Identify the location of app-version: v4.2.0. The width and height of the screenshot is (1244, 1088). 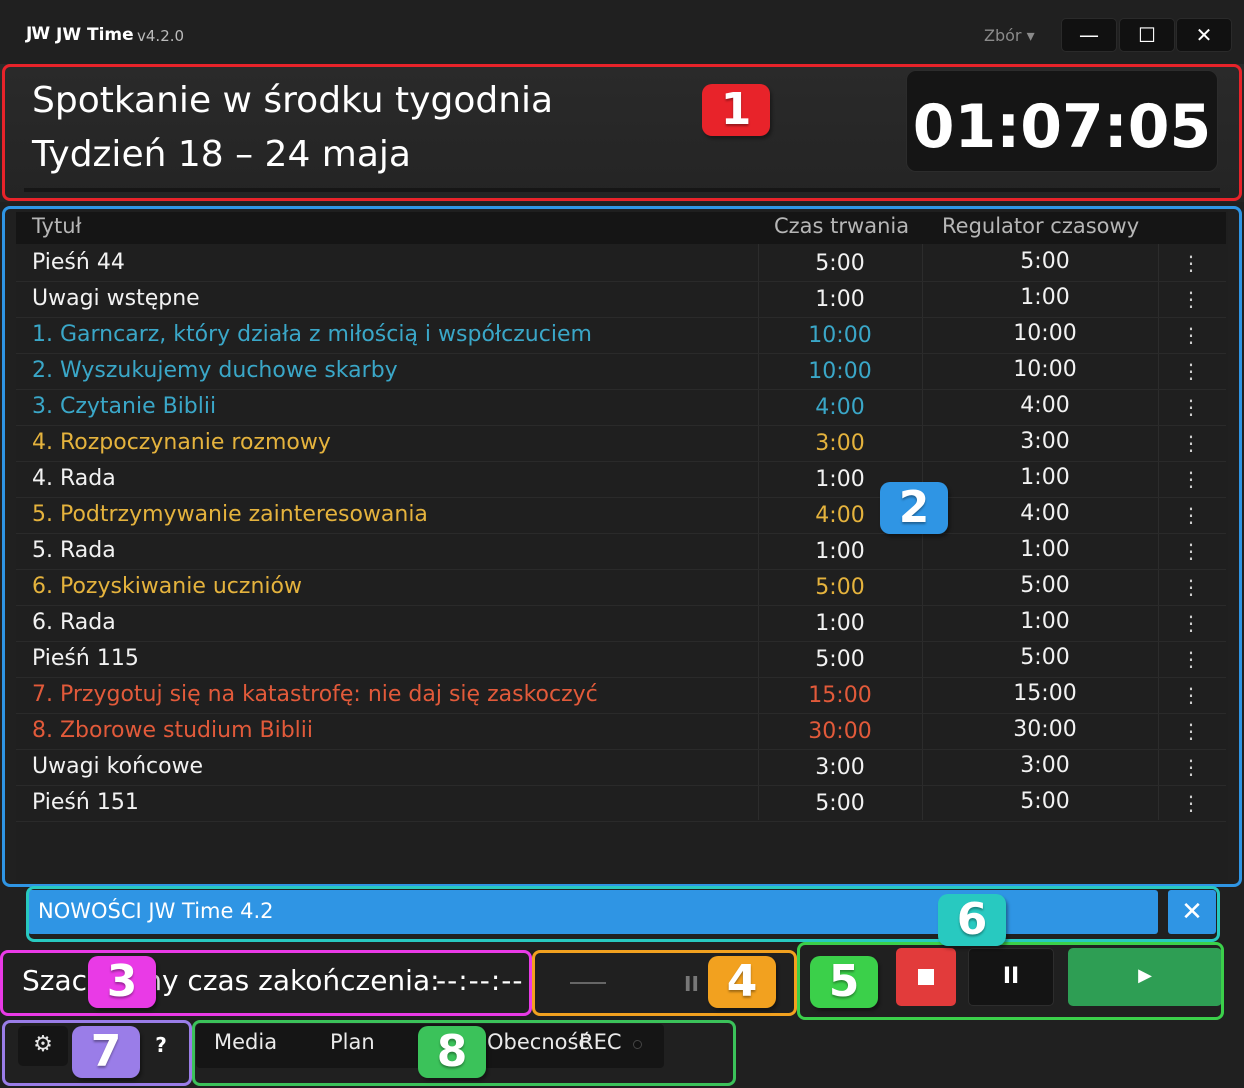
(161, 36).